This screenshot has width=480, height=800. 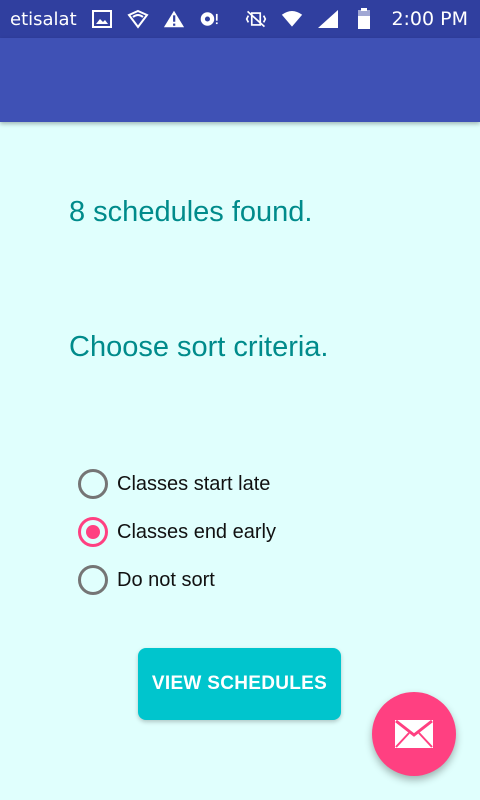 I want to click on radio-selected-dot, so click(x=93, y=532).